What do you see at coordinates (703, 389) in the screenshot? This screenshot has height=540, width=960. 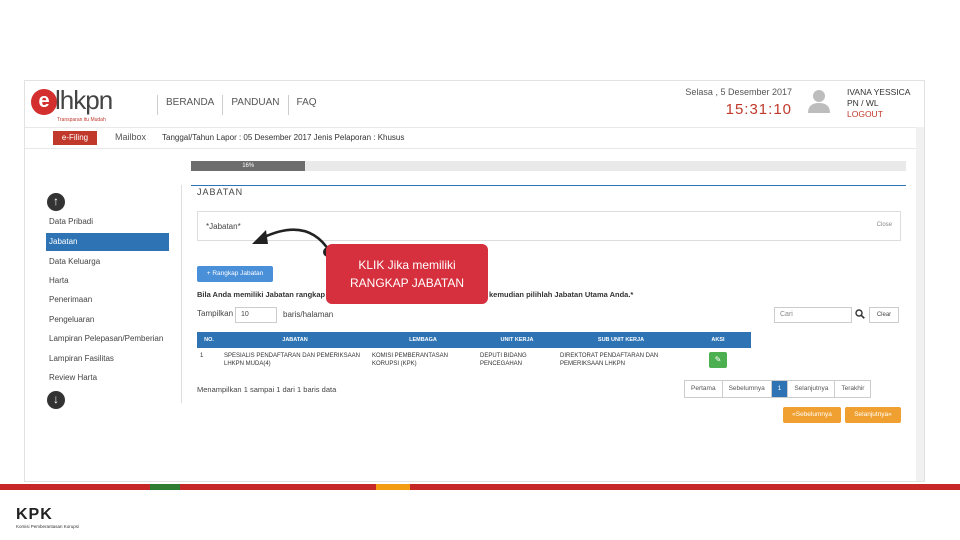 I see `pager-first: Pertama` at bounding box center [703, 389].